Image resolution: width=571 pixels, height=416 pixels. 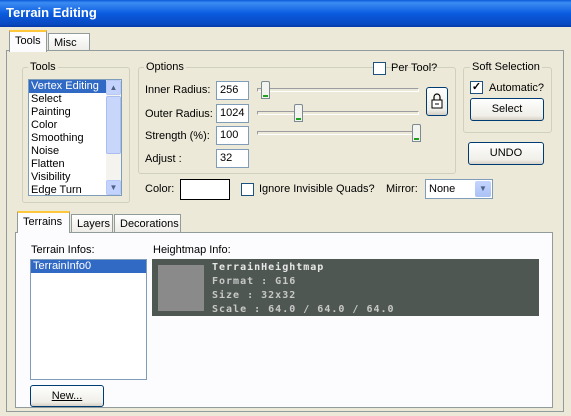 What do you see at coordinates (507, 109) in the screenshot?
I see `select-button: Select` at bounding box center [507, 109].